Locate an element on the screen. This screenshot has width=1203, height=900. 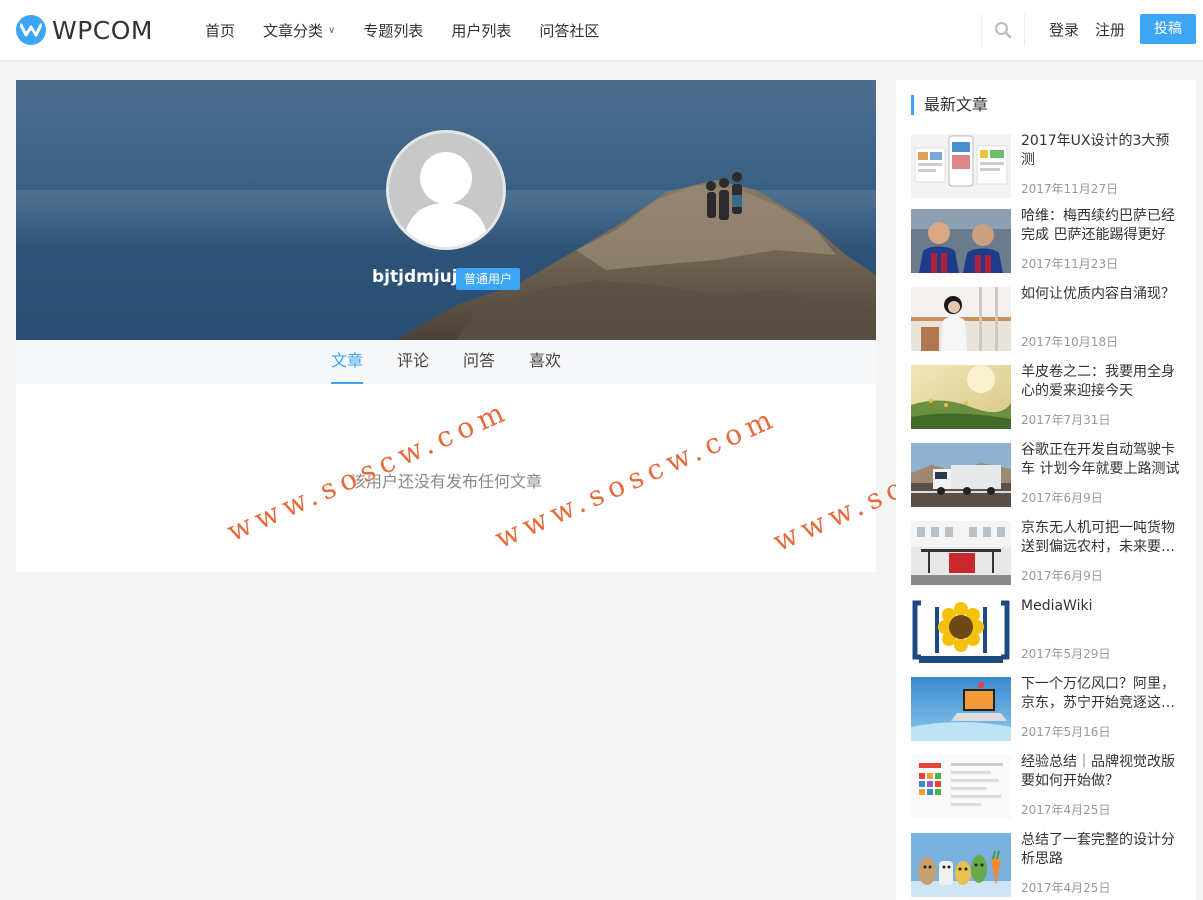
post-date: 2017年5月29日 is located at coordinates (1066, 654).